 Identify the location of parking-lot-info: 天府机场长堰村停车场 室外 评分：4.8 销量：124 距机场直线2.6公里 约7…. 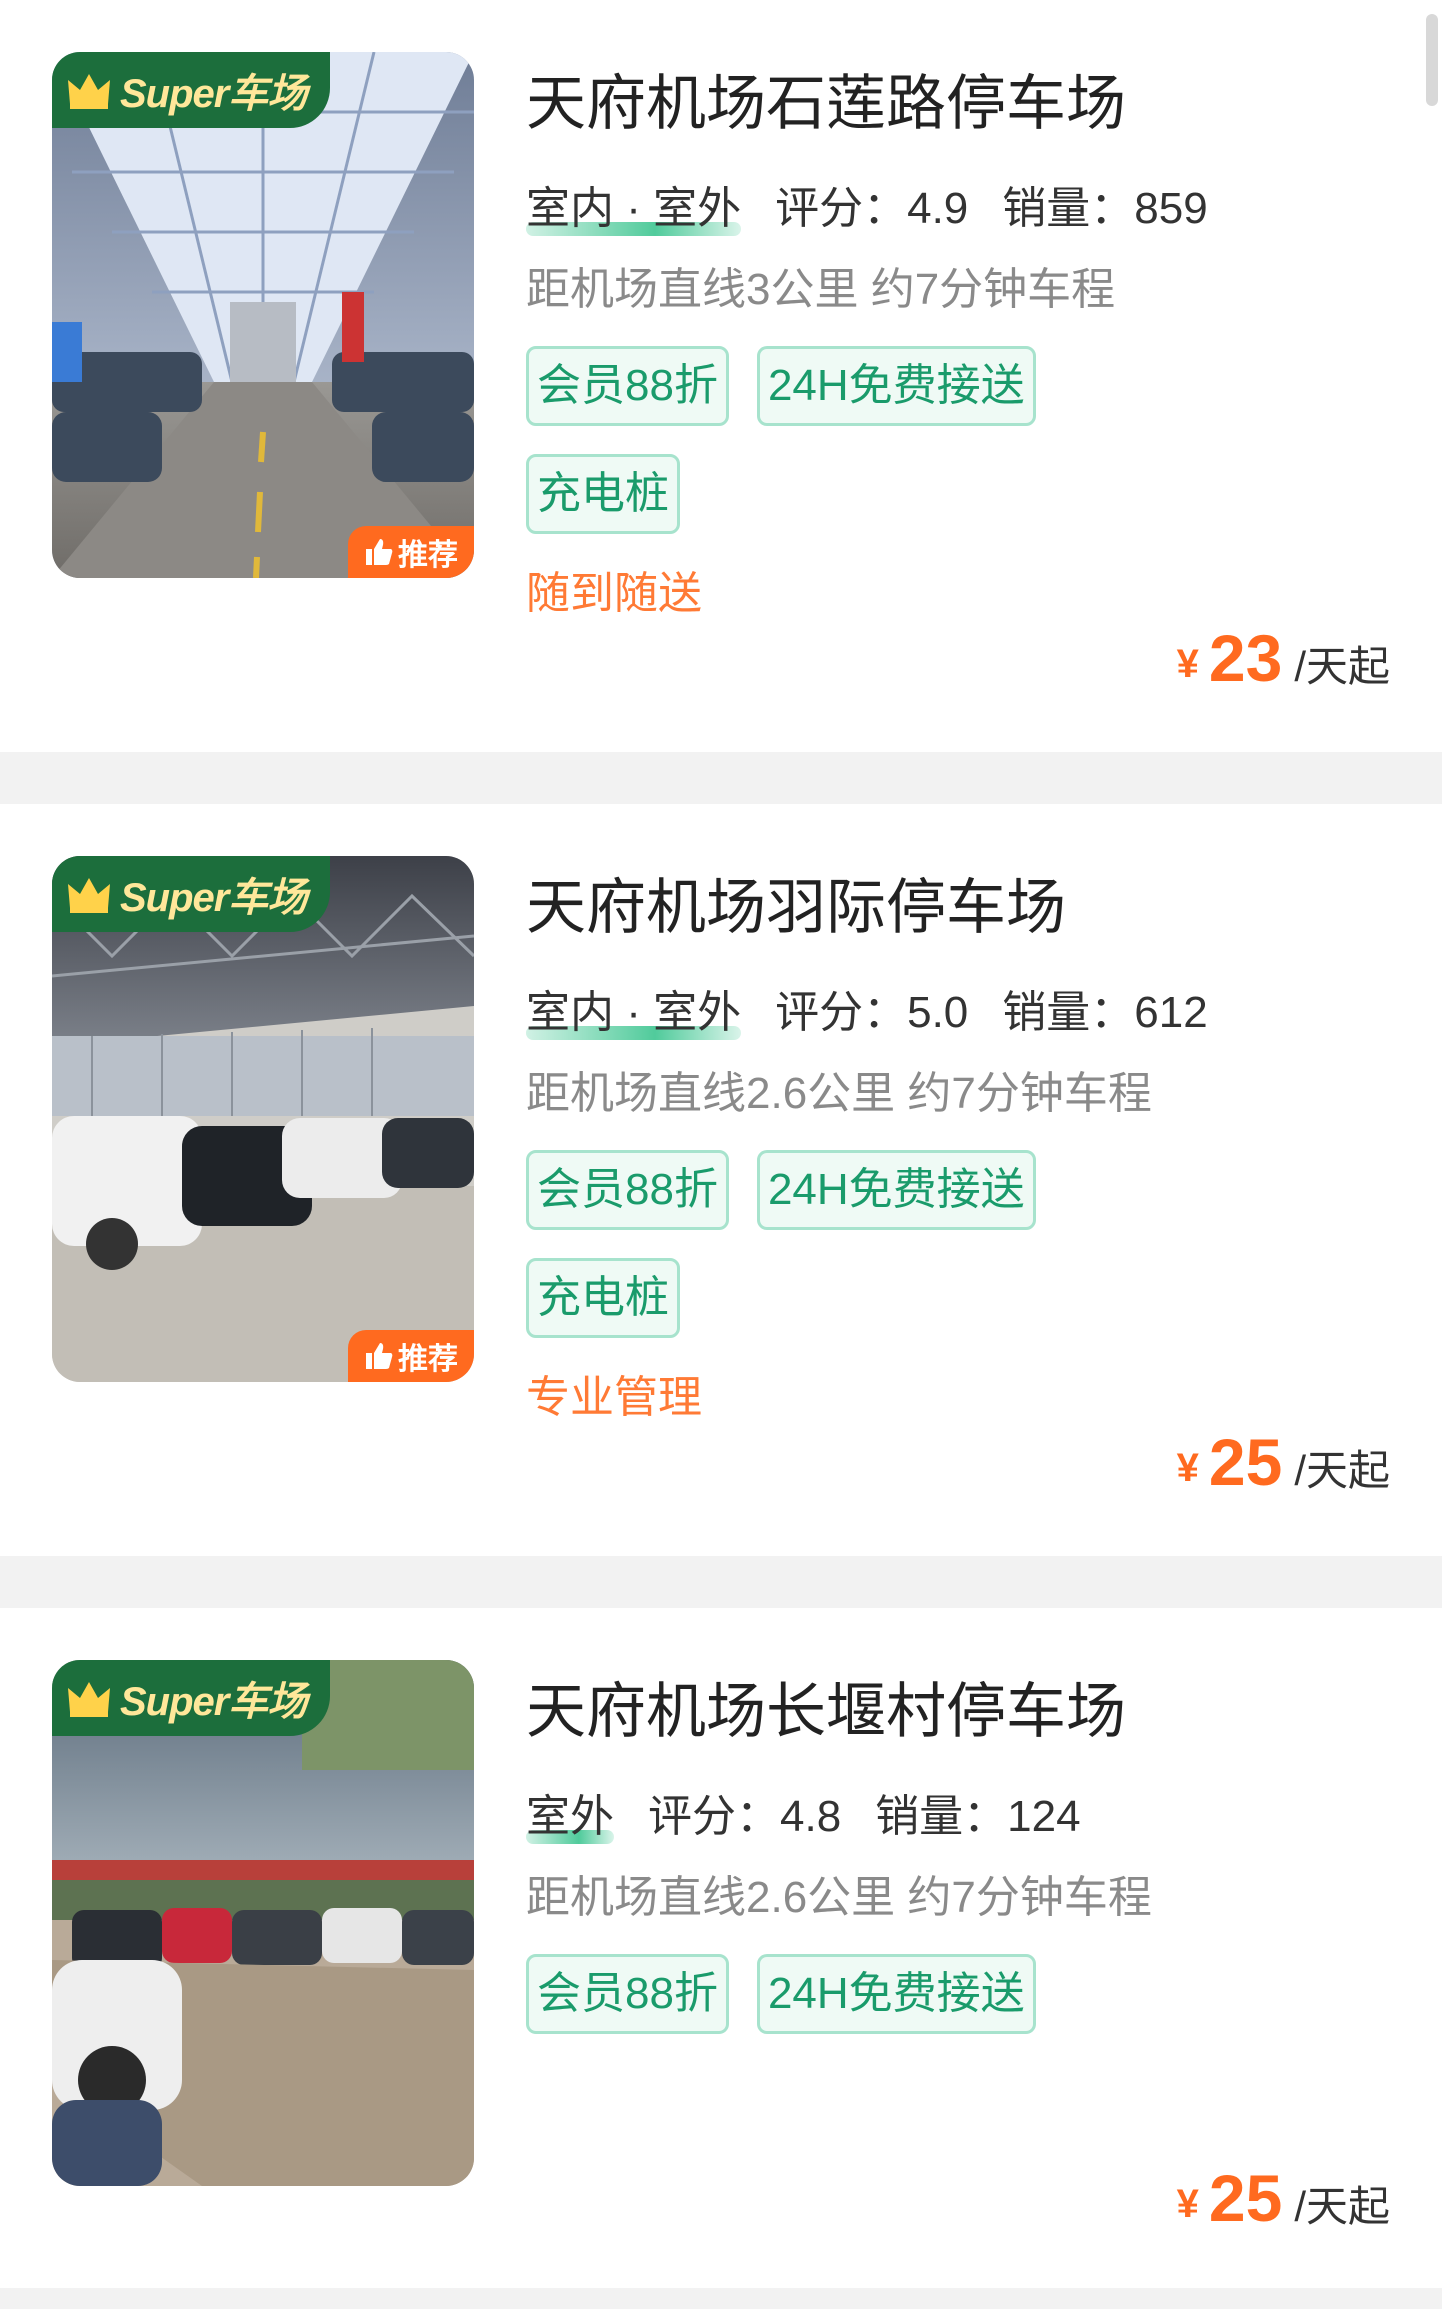
(966, 1861).